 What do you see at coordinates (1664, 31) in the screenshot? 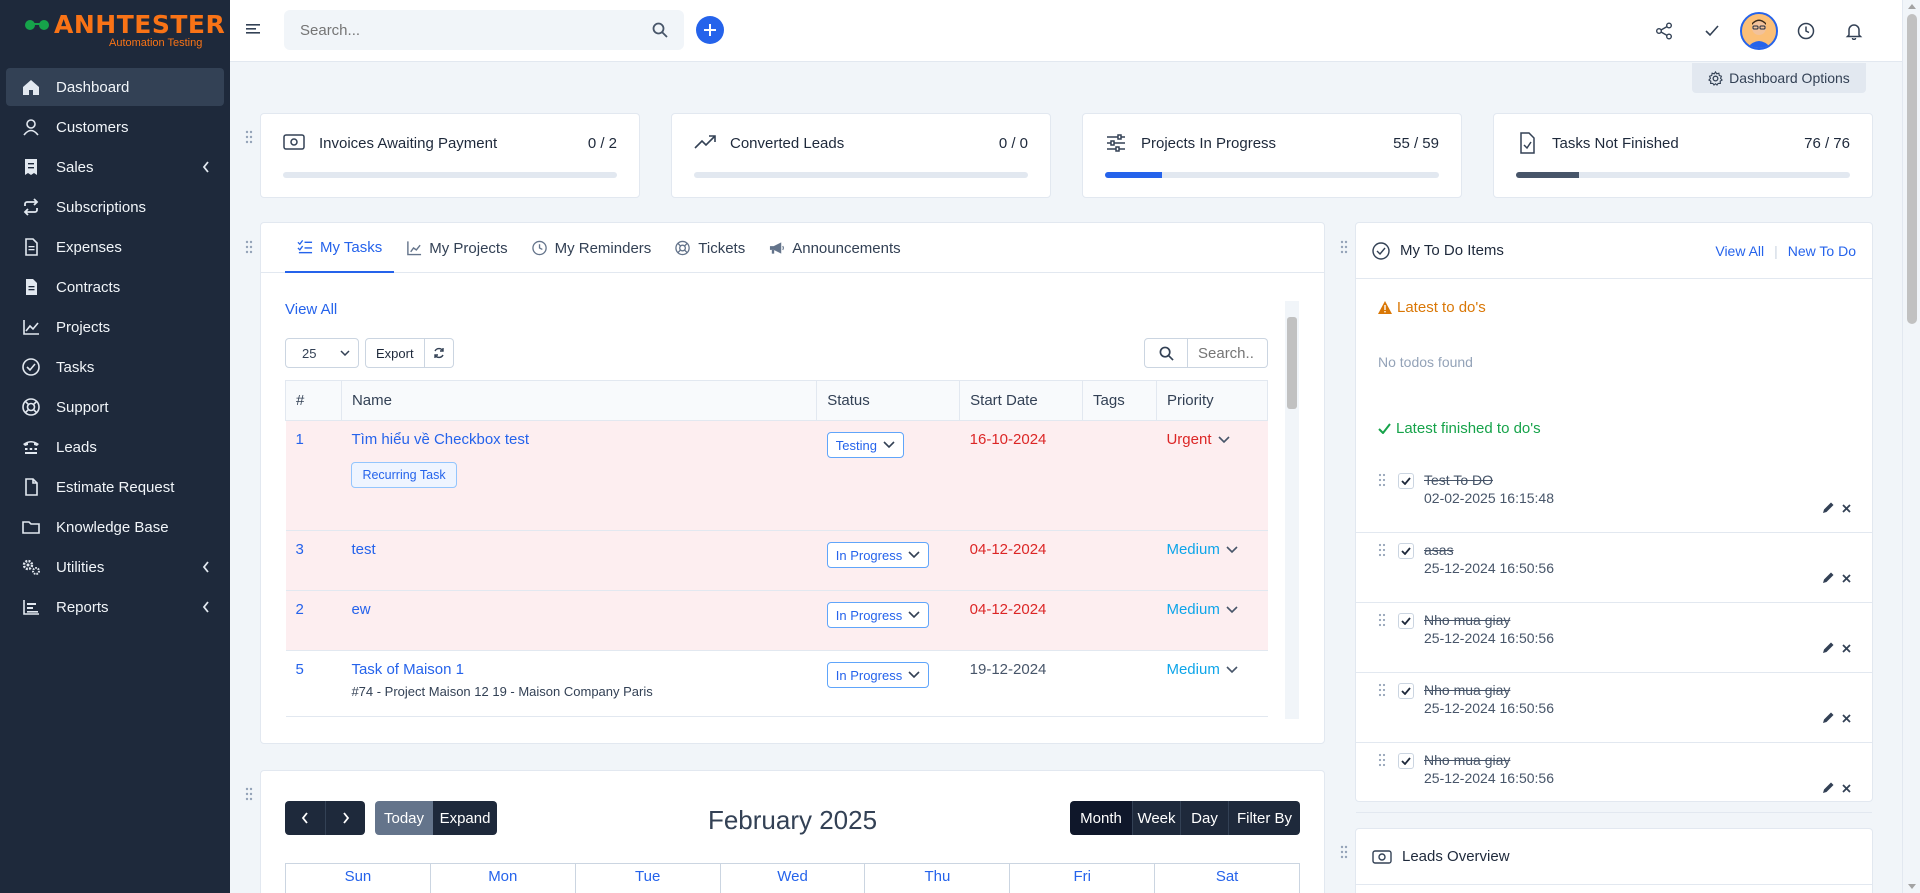
I see `share-icon` at bounding box center [1664, 31].